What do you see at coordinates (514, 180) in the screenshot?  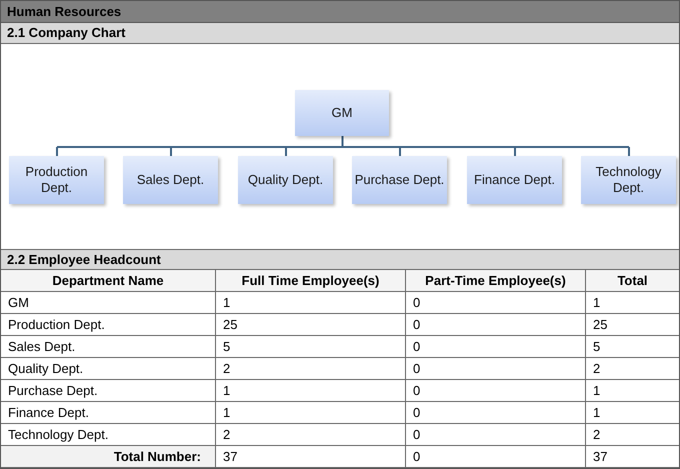 I see `org-node: Finance Dept.` at bounding box center [514, 180].